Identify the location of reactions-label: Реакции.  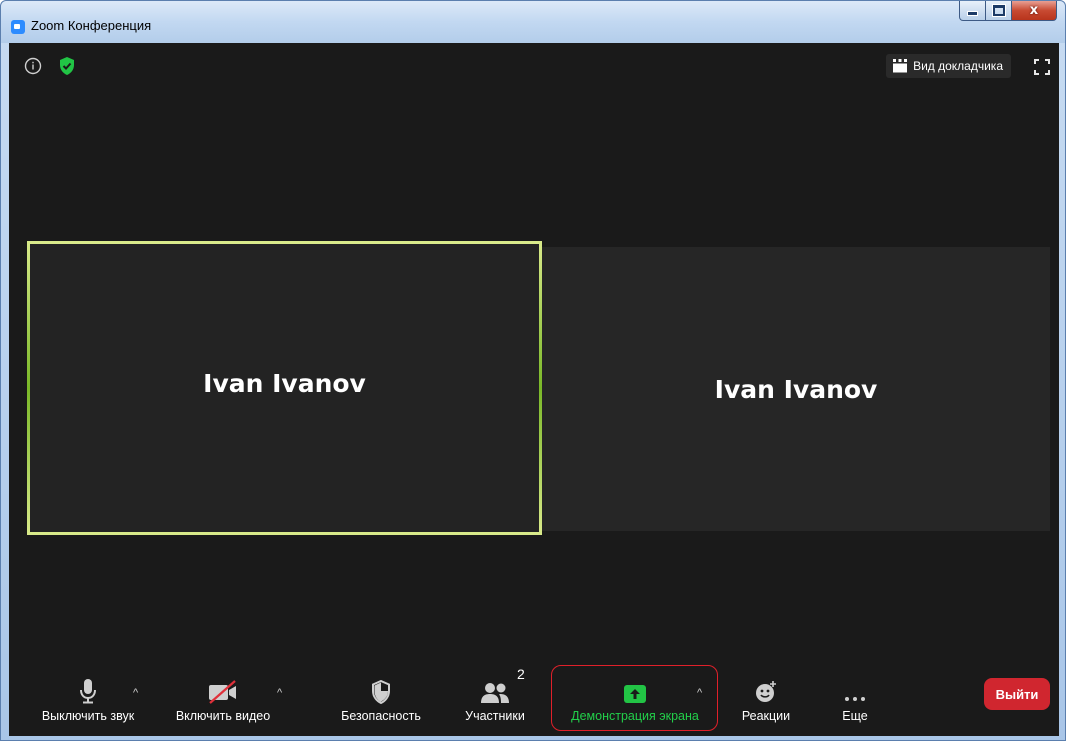
(766, 716).